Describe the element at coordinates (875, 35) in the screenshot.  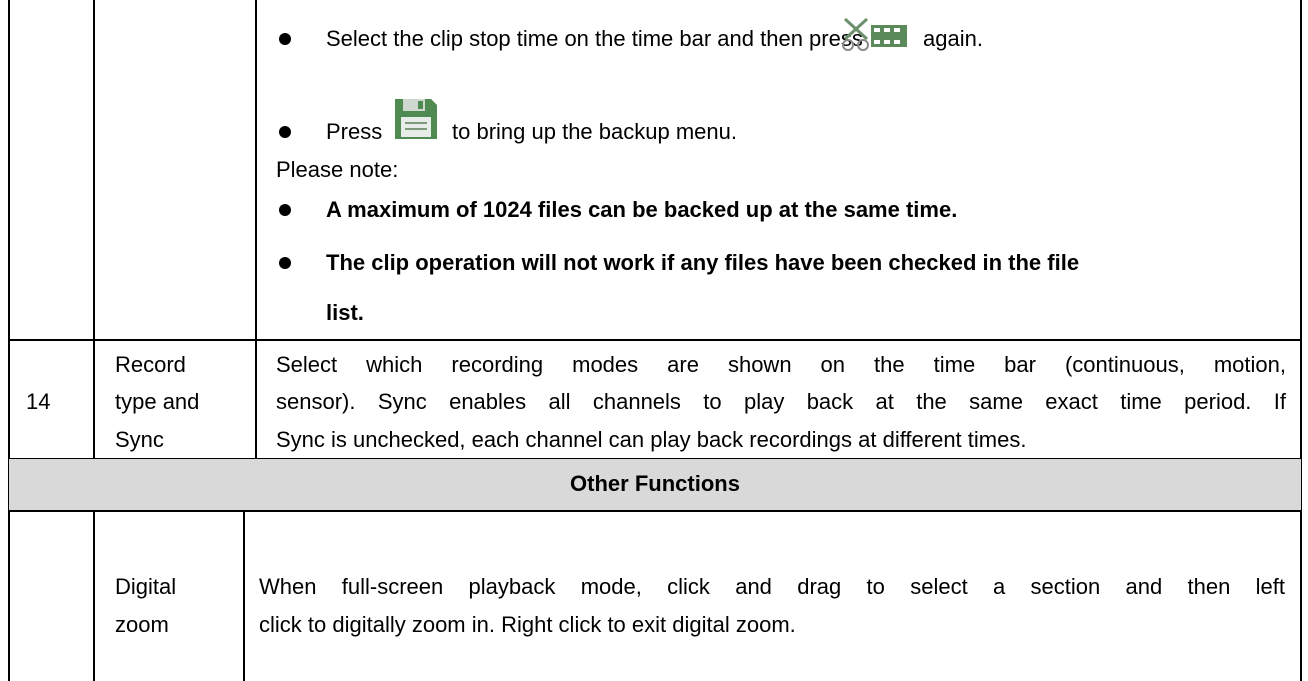
I see `clip-scissors-icon` at that location.